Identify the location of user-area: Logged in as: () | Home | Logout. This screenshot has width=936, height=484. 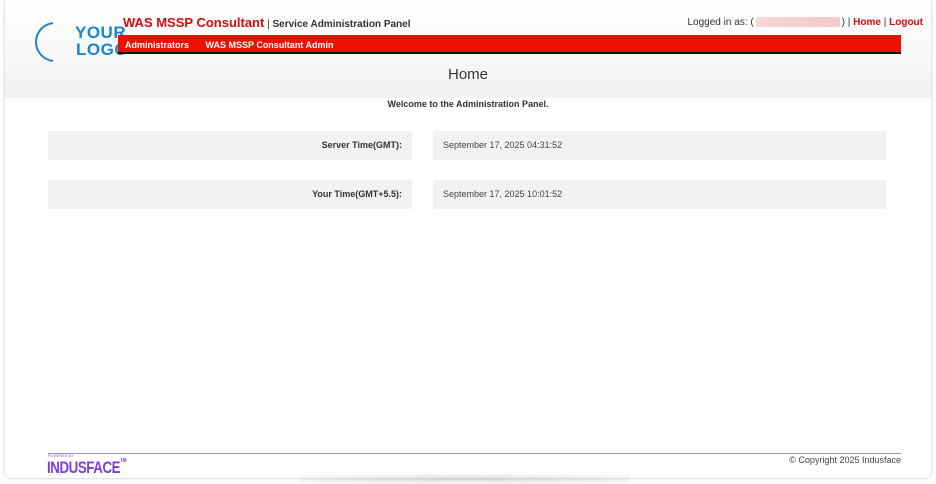
(805, 22).